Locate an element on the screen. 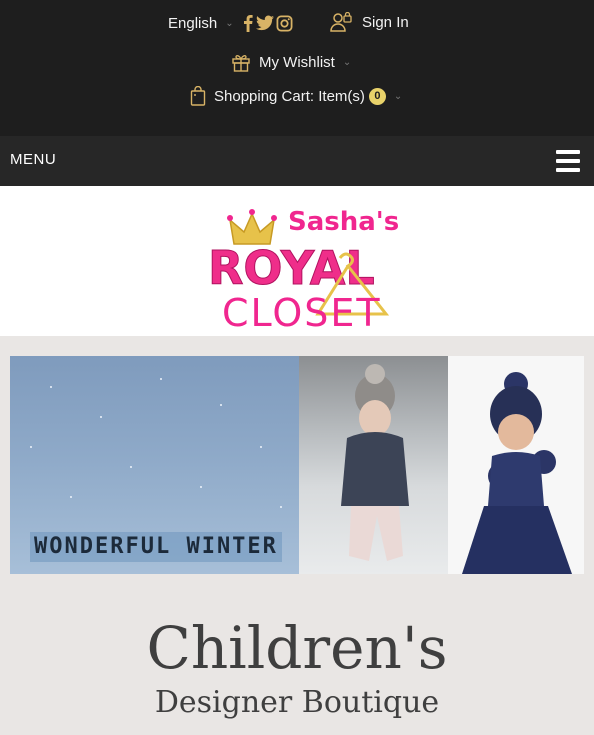 Image resolution: width=594 pixels, height=735 pixels. svg-text: CLOSET is located at coordinates (302, 311).